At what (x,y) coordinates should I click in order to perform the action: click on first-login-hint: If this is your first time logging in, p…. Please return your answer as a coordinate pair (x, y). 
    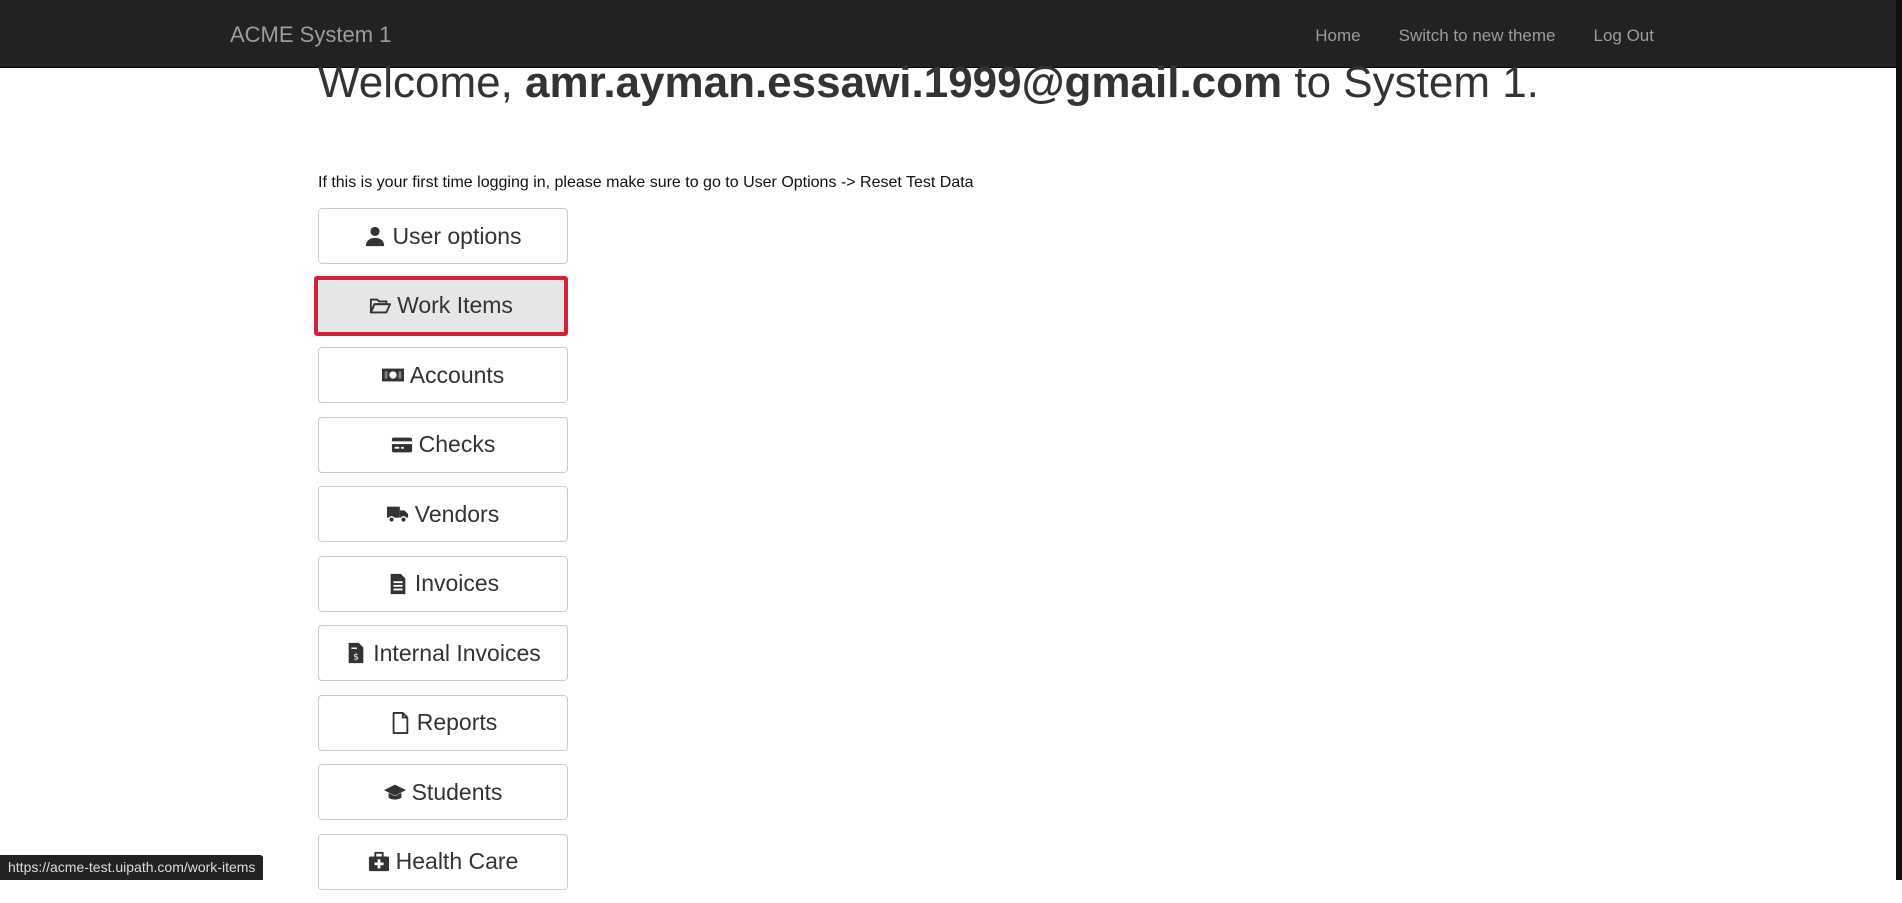
    Looking at the image, I should click on (646, 182).